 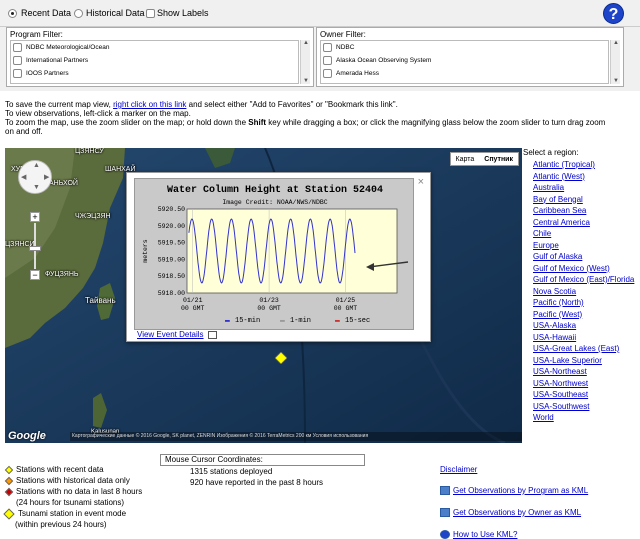 What do you see at coordinates (559, 176) in the screenshot?
I see `region-link: Atlantic (West)` at bounding box center [559, 176].